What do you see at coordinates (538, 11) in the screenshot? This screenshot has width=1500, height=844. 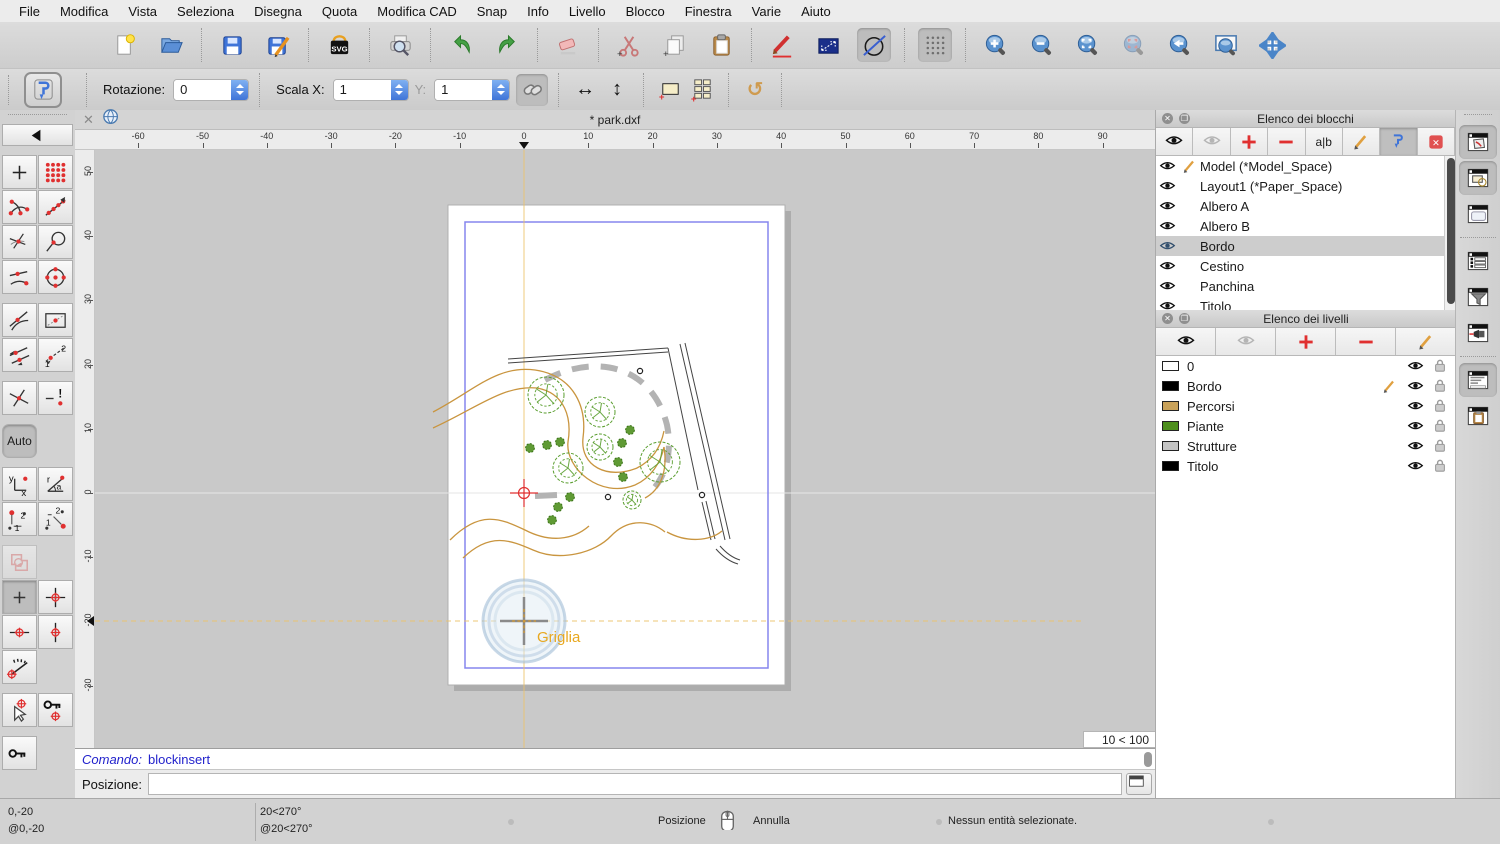 I see `menu-info: Info` at bounding box center [538, 11].